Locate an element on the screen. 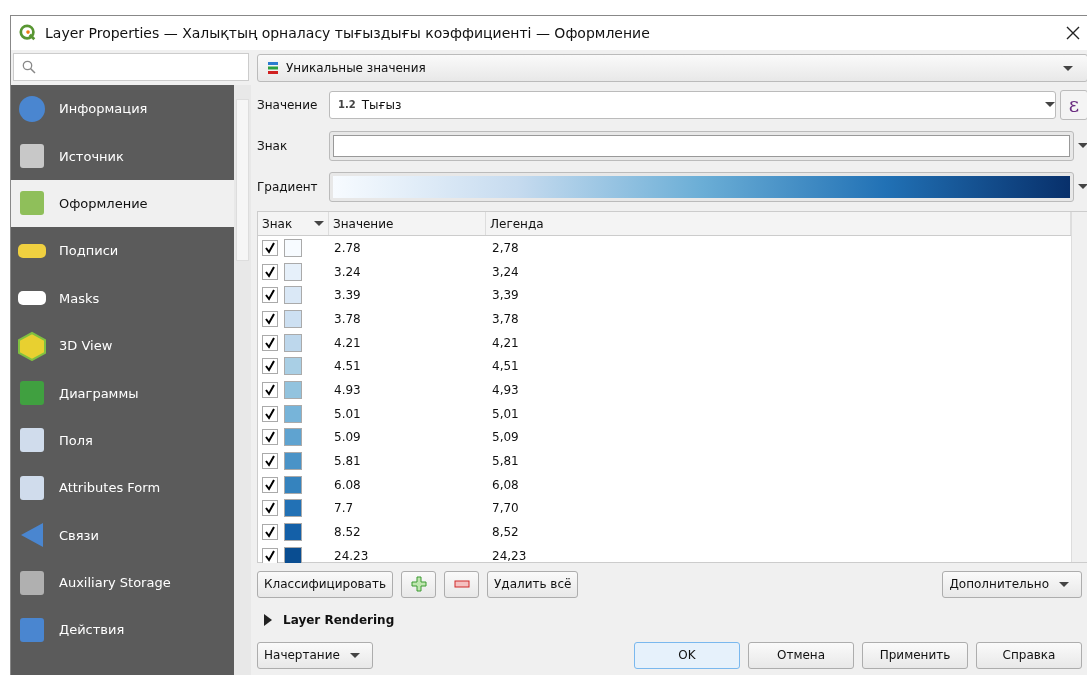 Image resolution: width=1087 pixels, height=675 pixels. table-cell-text: 5.09 is located at coordinates (347, 437).